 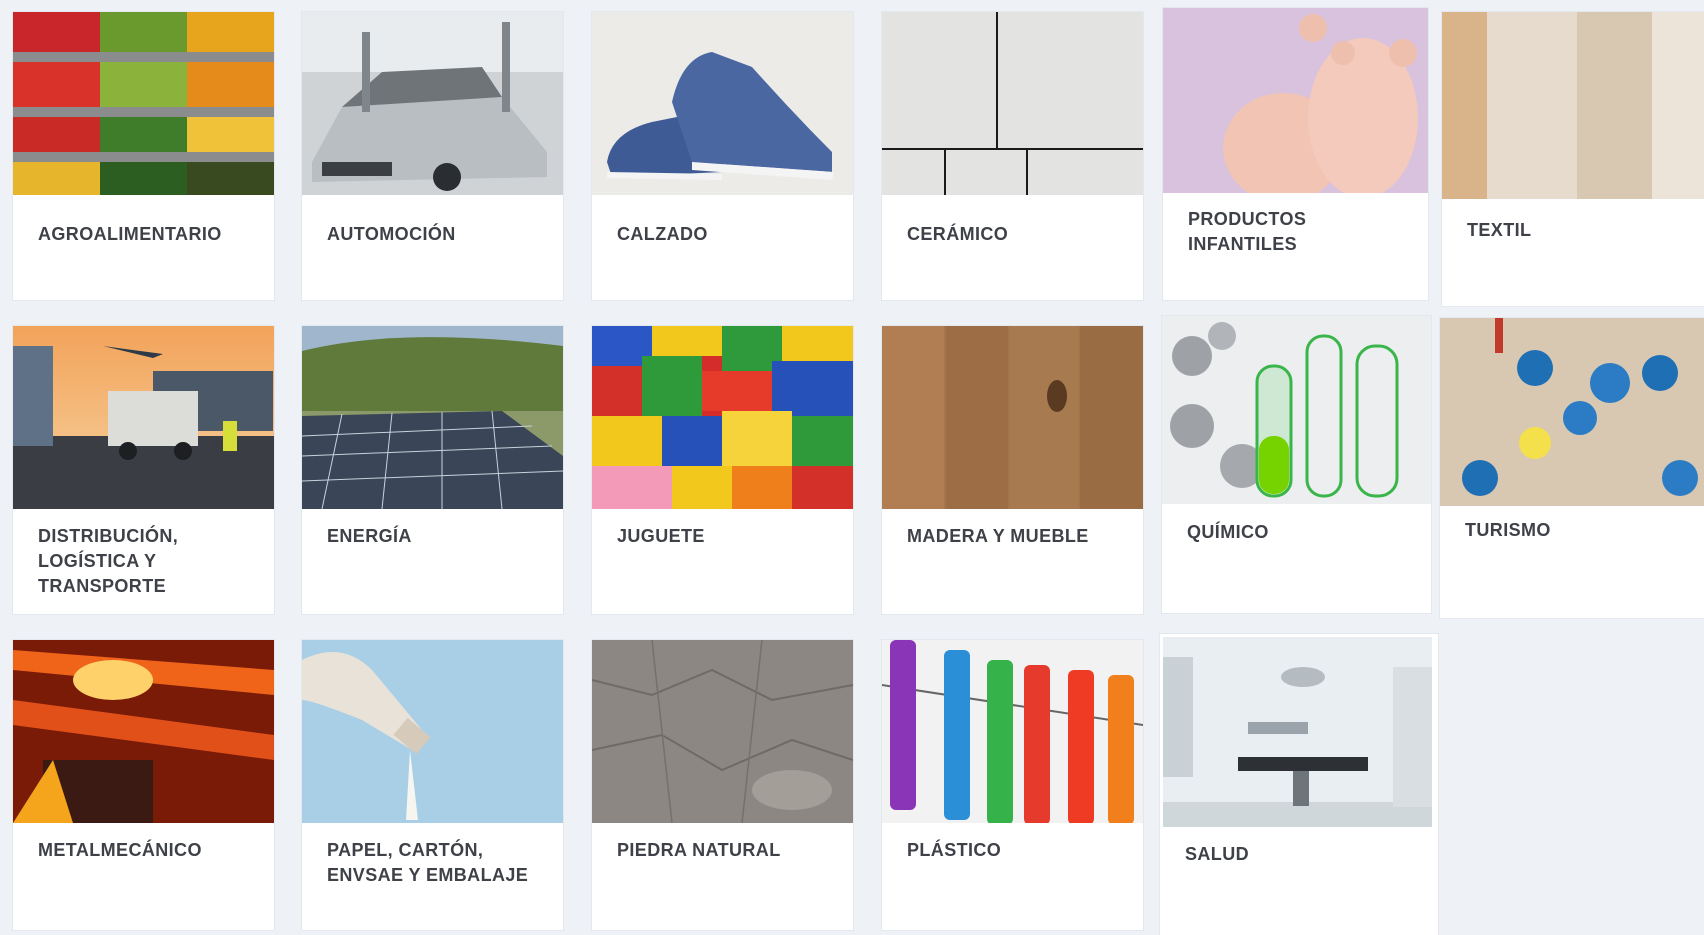 I want to click on sector-label: PAPEL, CARTÓN, ENVSAE Y EMBALAJE, so click(x=428, y=862).